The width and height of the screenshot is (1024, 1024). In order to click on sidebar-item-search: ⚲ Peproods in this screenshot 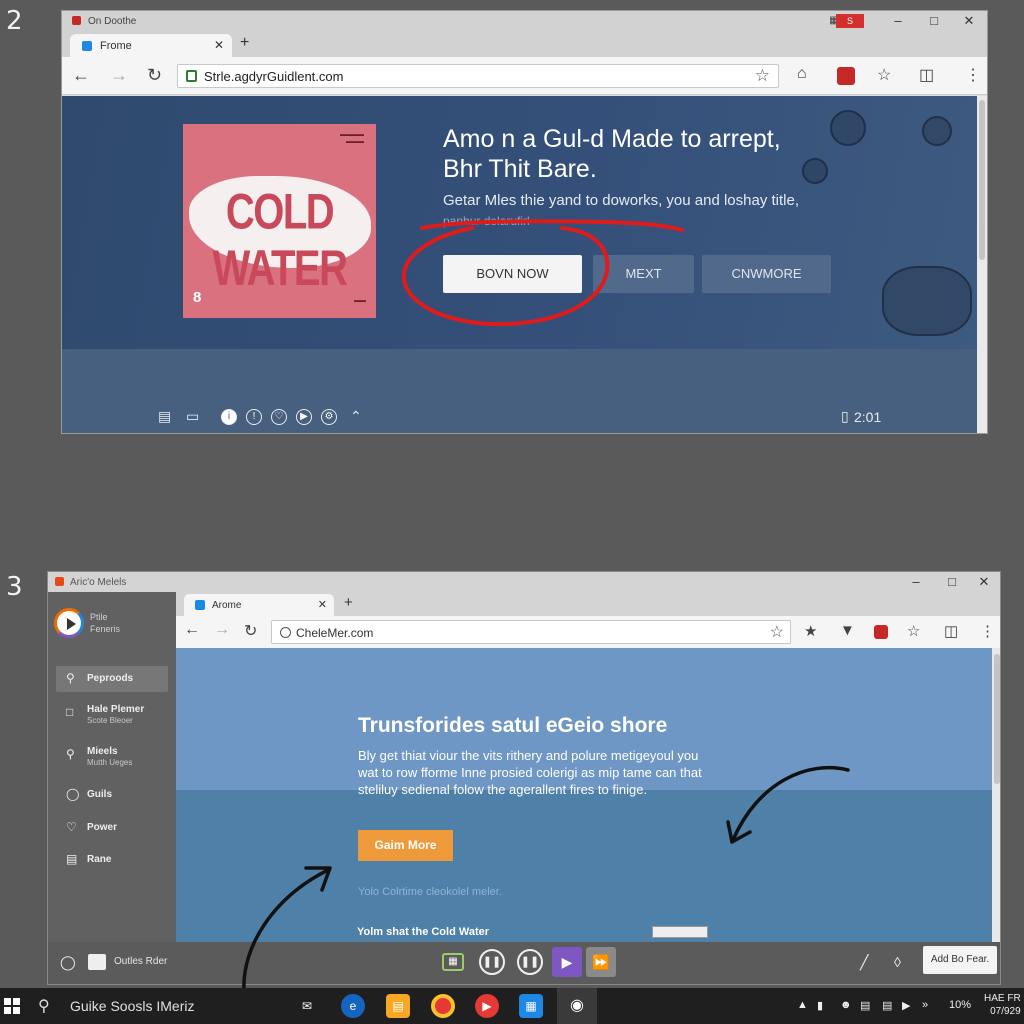, I will do `click(112, 679)`.